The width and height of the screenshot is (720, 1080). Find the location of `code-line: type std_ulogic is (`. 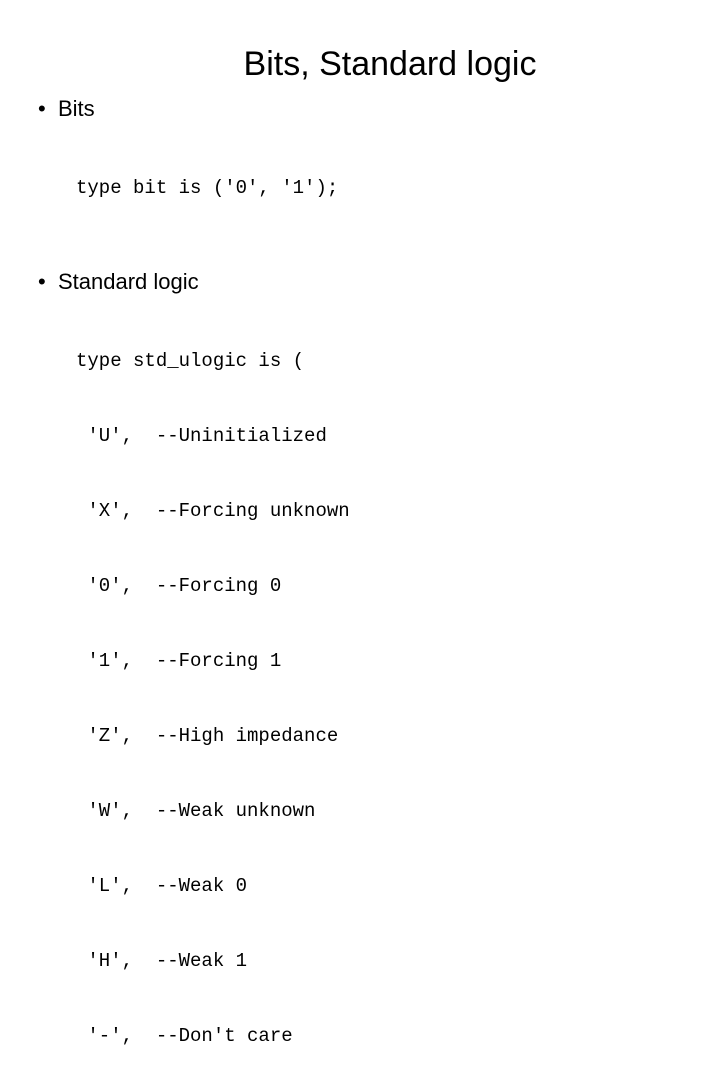

code-line: type std_ulogic is ( is located at coordinates (190, 361).